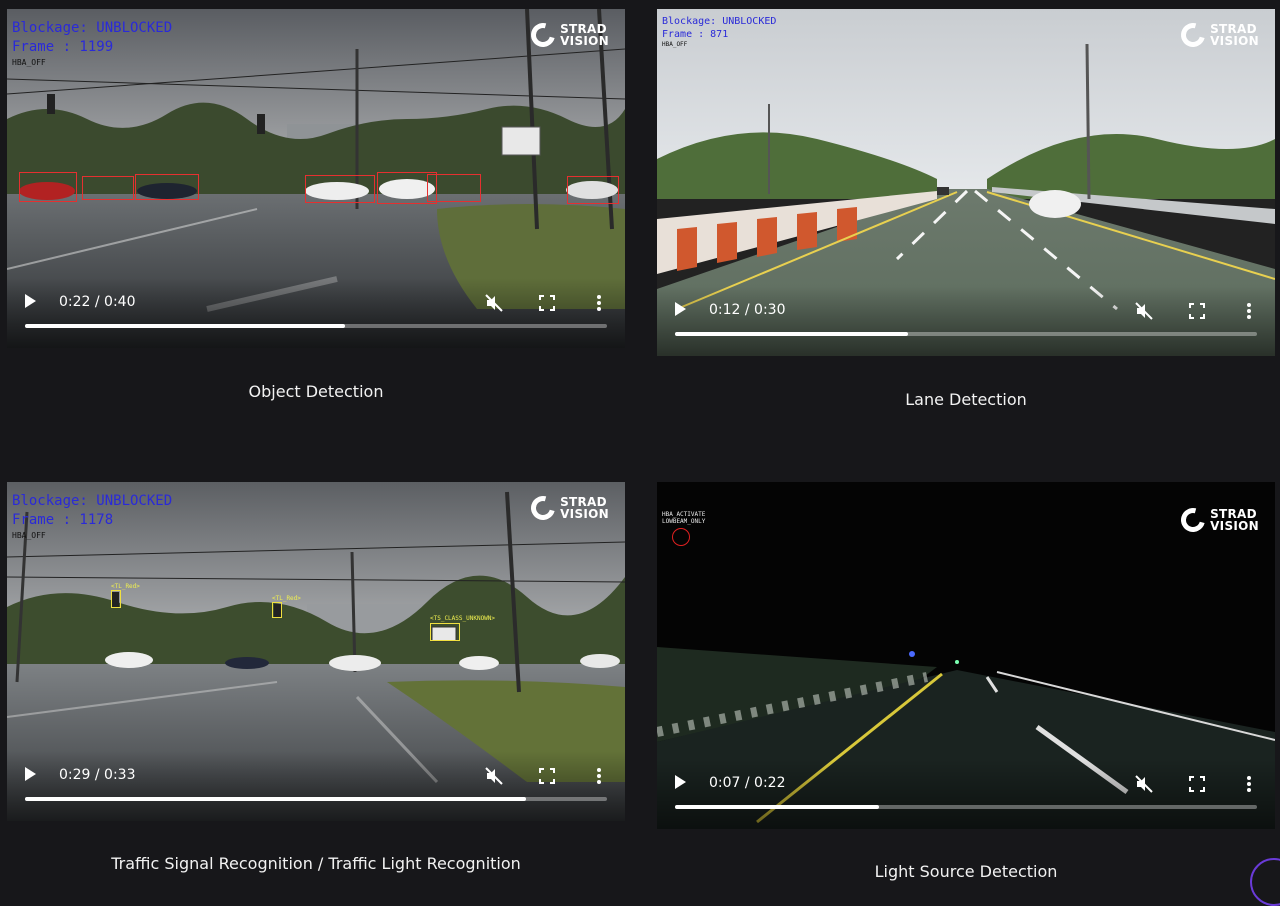 The image size is (1280, 906). What do you see at coordinates (97, 775) in the screenshot?
I see `time-display: 0:29 / 0:33` at bounding box center [97, 775].